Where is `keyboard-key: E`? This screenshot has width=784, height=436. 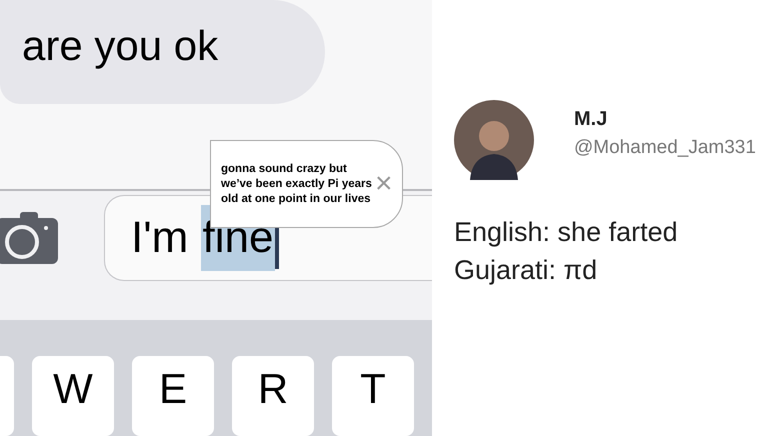 keyboard-key: E is located at coordinates (173, 396).